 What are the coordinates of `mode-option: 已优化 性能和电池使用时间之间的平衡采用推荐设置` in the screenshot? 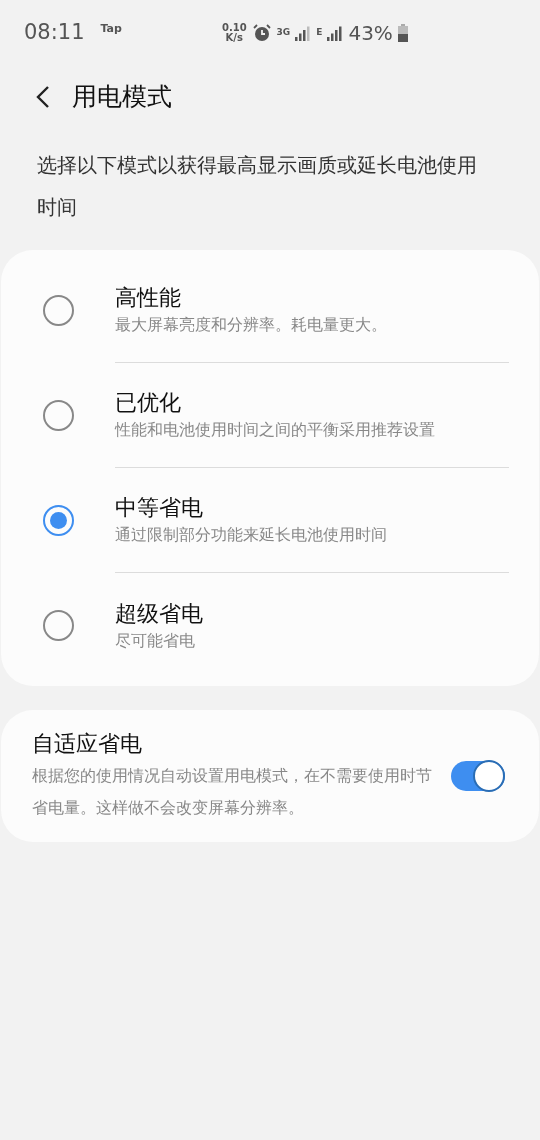 It's located at (270, 415).